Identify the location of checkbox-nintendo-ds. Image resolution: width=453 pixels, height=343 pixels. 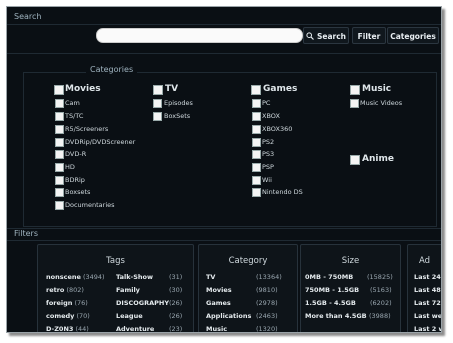
(256, 192).